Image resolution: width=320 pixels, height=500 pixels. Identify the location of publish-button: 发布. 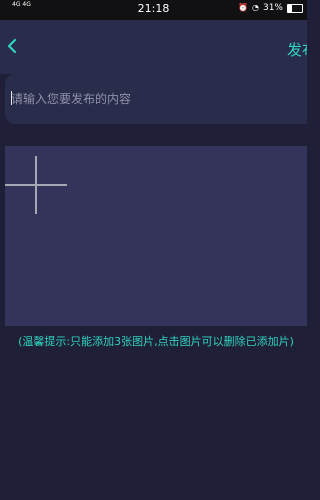
(297, 50).